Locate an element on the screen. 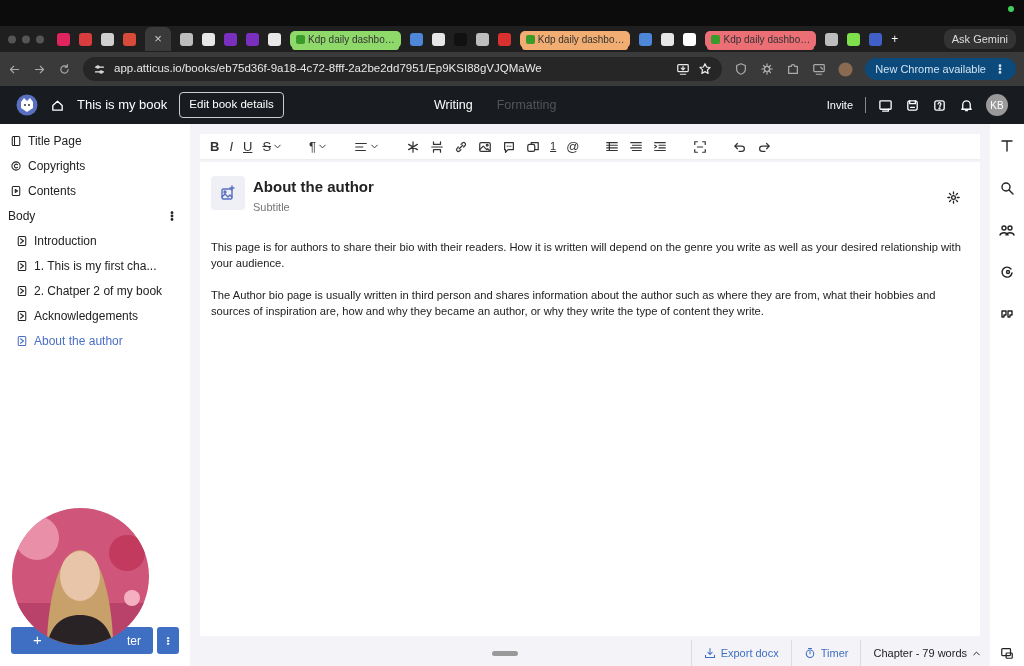 This screenshot has width=1024, height=666. reload-icon is located at coordinates (64, 69).